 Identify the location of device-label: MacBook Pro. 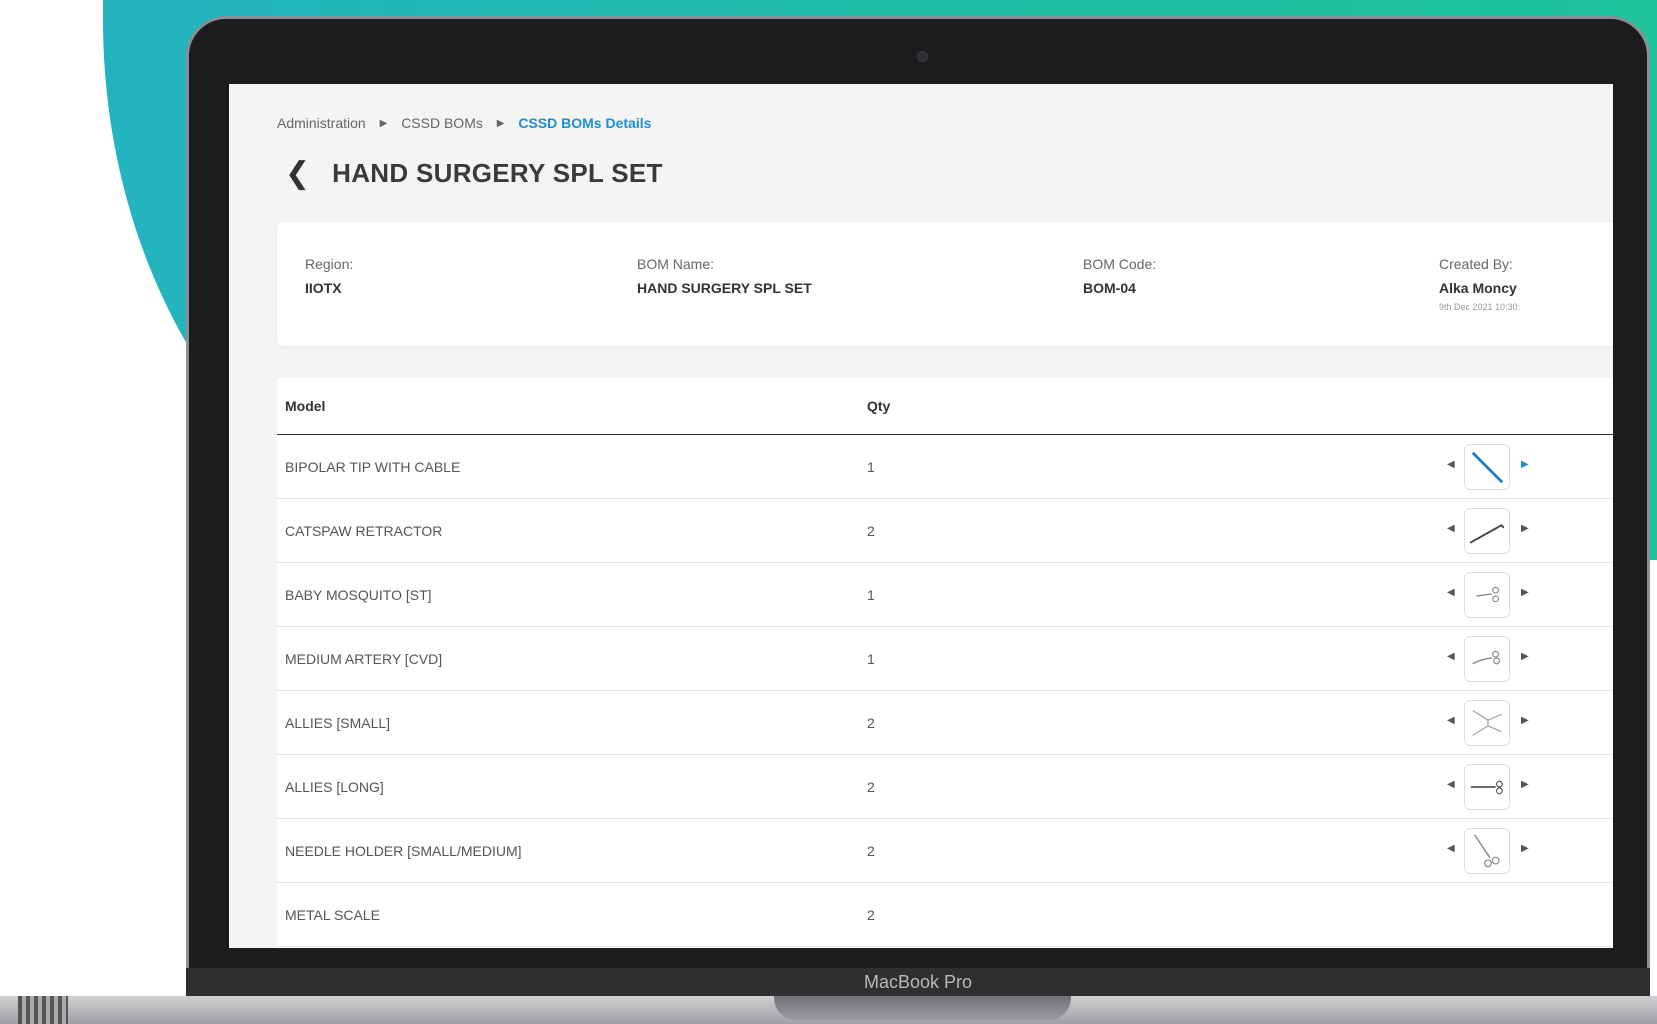
(918, 982).